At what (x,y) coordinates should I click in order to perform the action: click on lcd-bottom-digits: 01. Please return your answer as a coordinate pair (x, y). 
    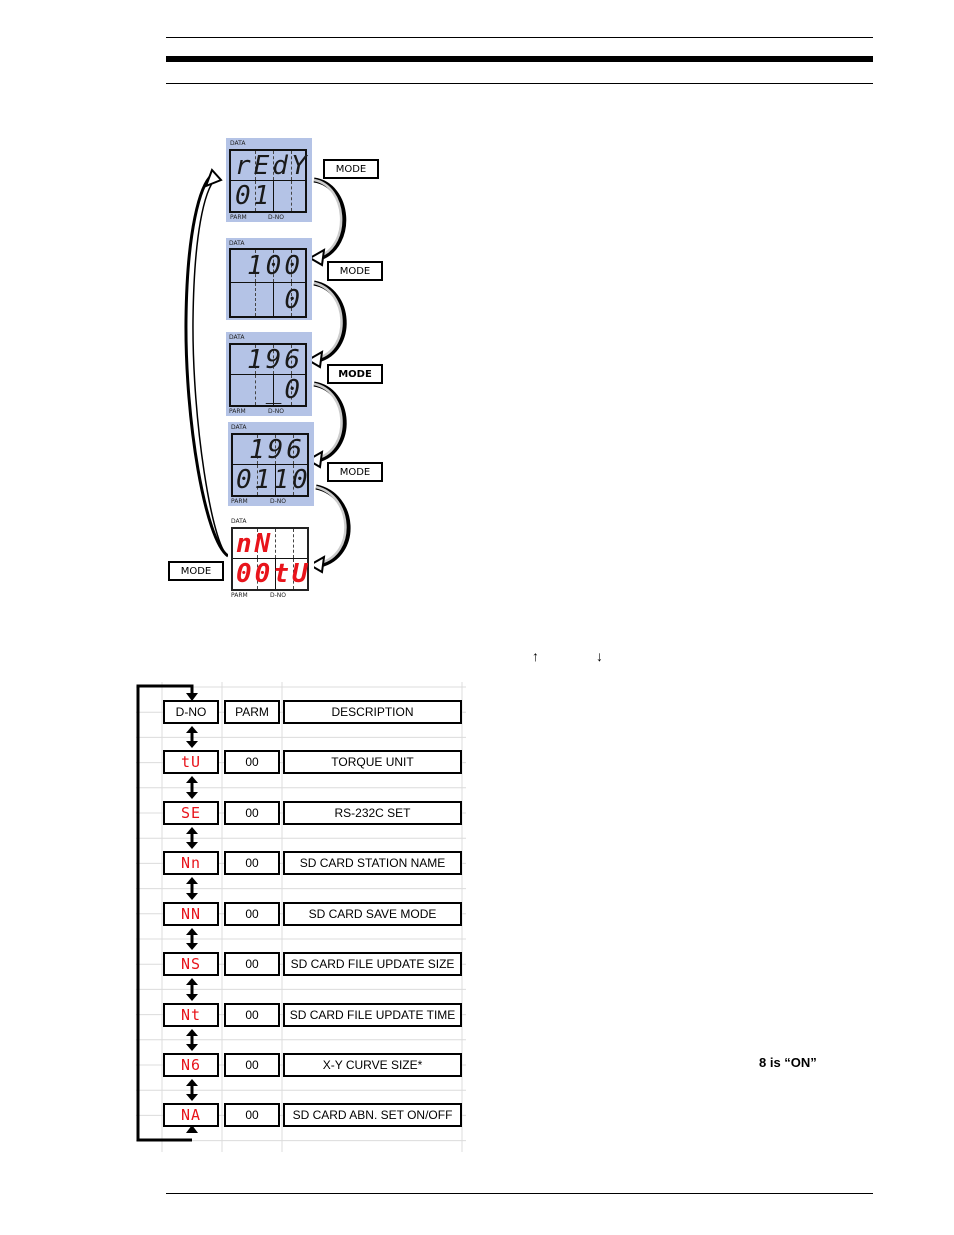
    Looking at the image, I should click on (254, 196).